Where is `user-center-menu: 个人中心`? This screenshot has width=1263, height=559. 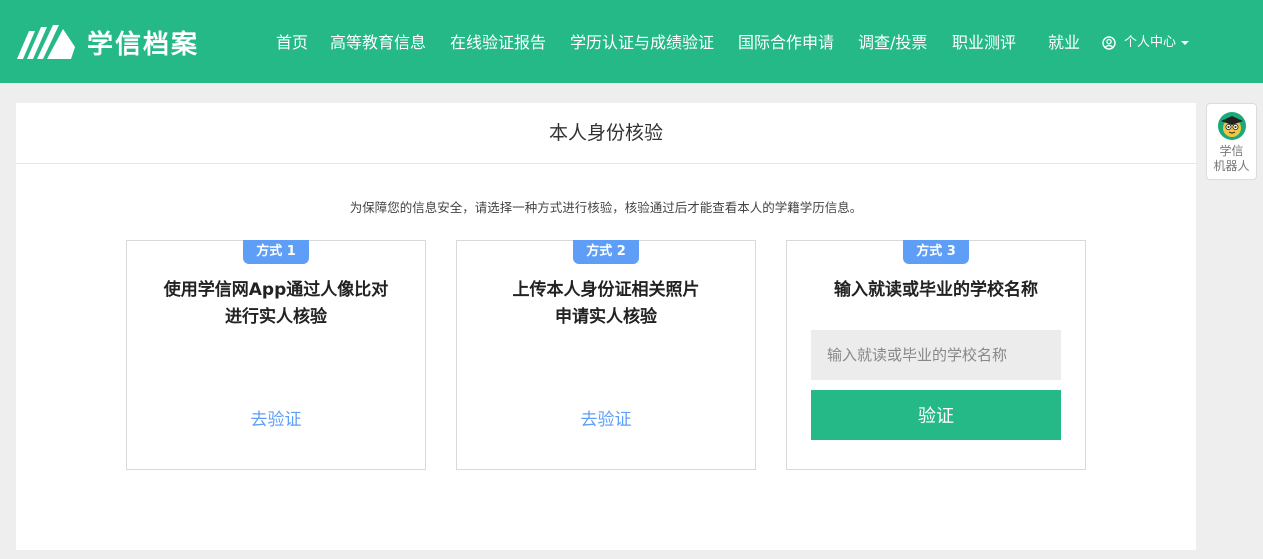
user-center-menu: 个人中心 is located at coordinates (1146, 43).